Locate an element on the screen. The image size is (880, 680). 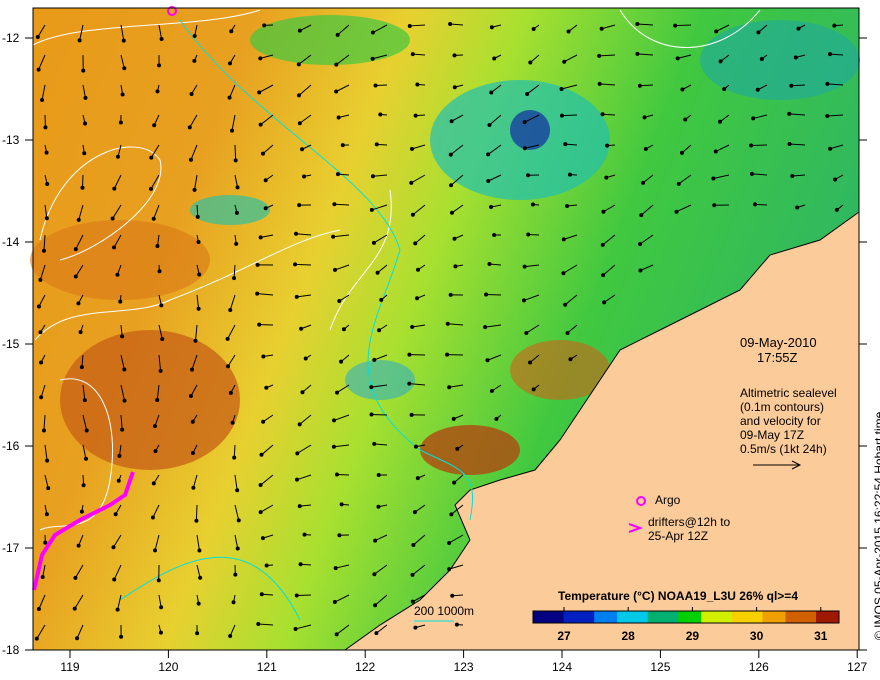
lon-tick-label: 125 is located at coordinates (660, 667).